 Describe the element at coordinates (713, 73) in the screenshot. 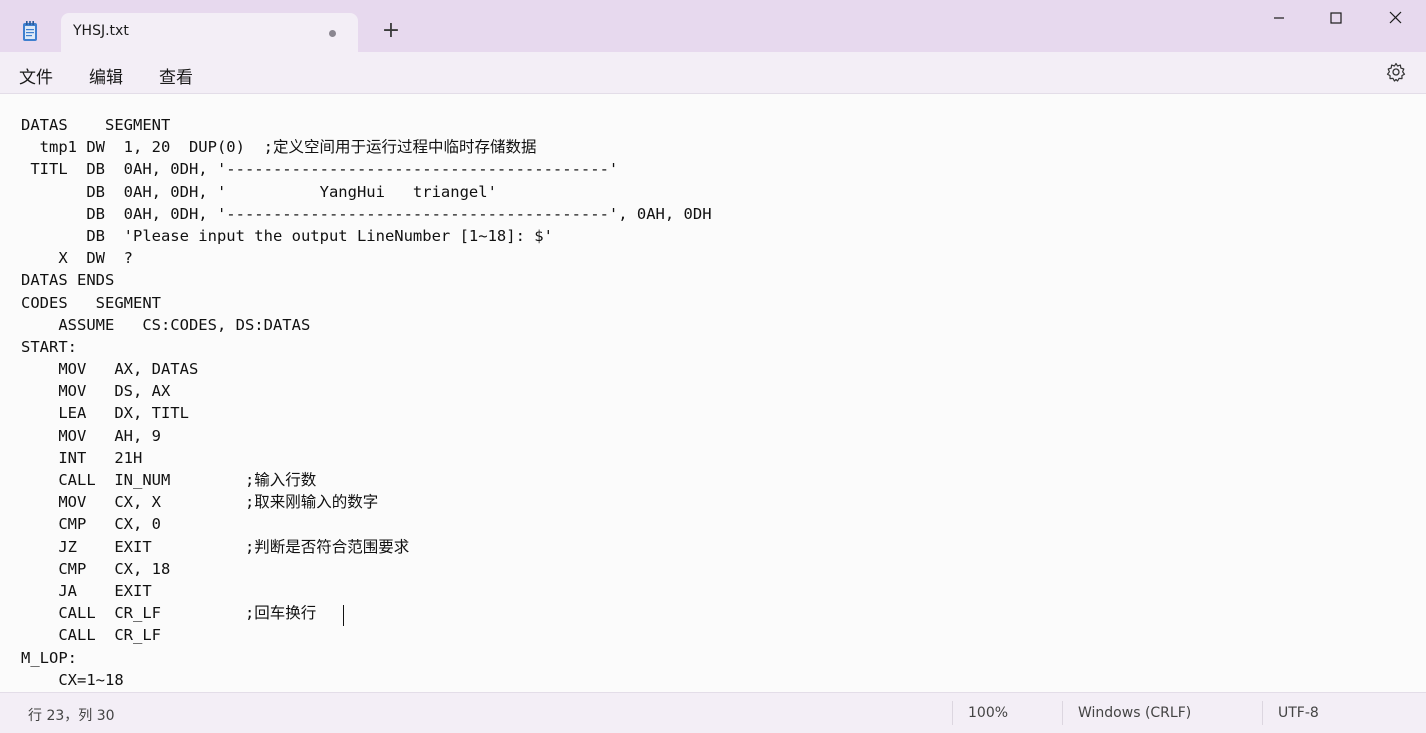

I see `menu-bar: 文件 编辑 查看` at that location.